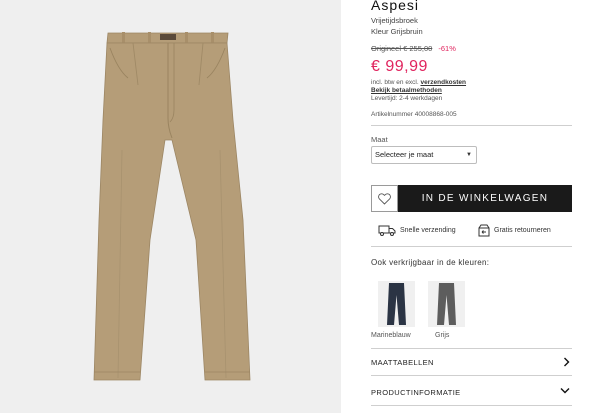  I want to click on color-swatch-grey, so click(446, 304).